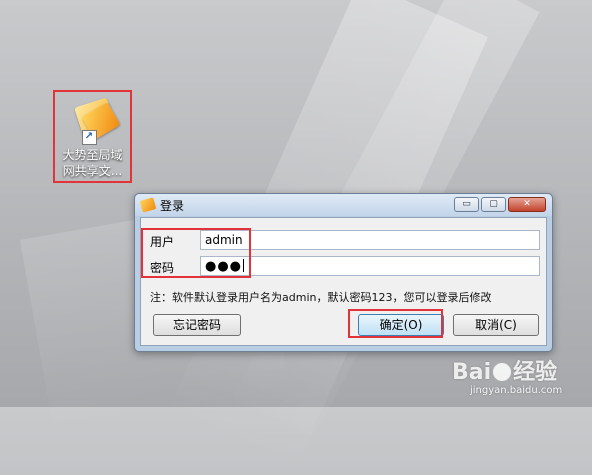 This screenshot has width=592, height=475. What do you see at coordinates (502, 372) in the screenshot?
I see `paw-icon` at bounding box center [502, 372].